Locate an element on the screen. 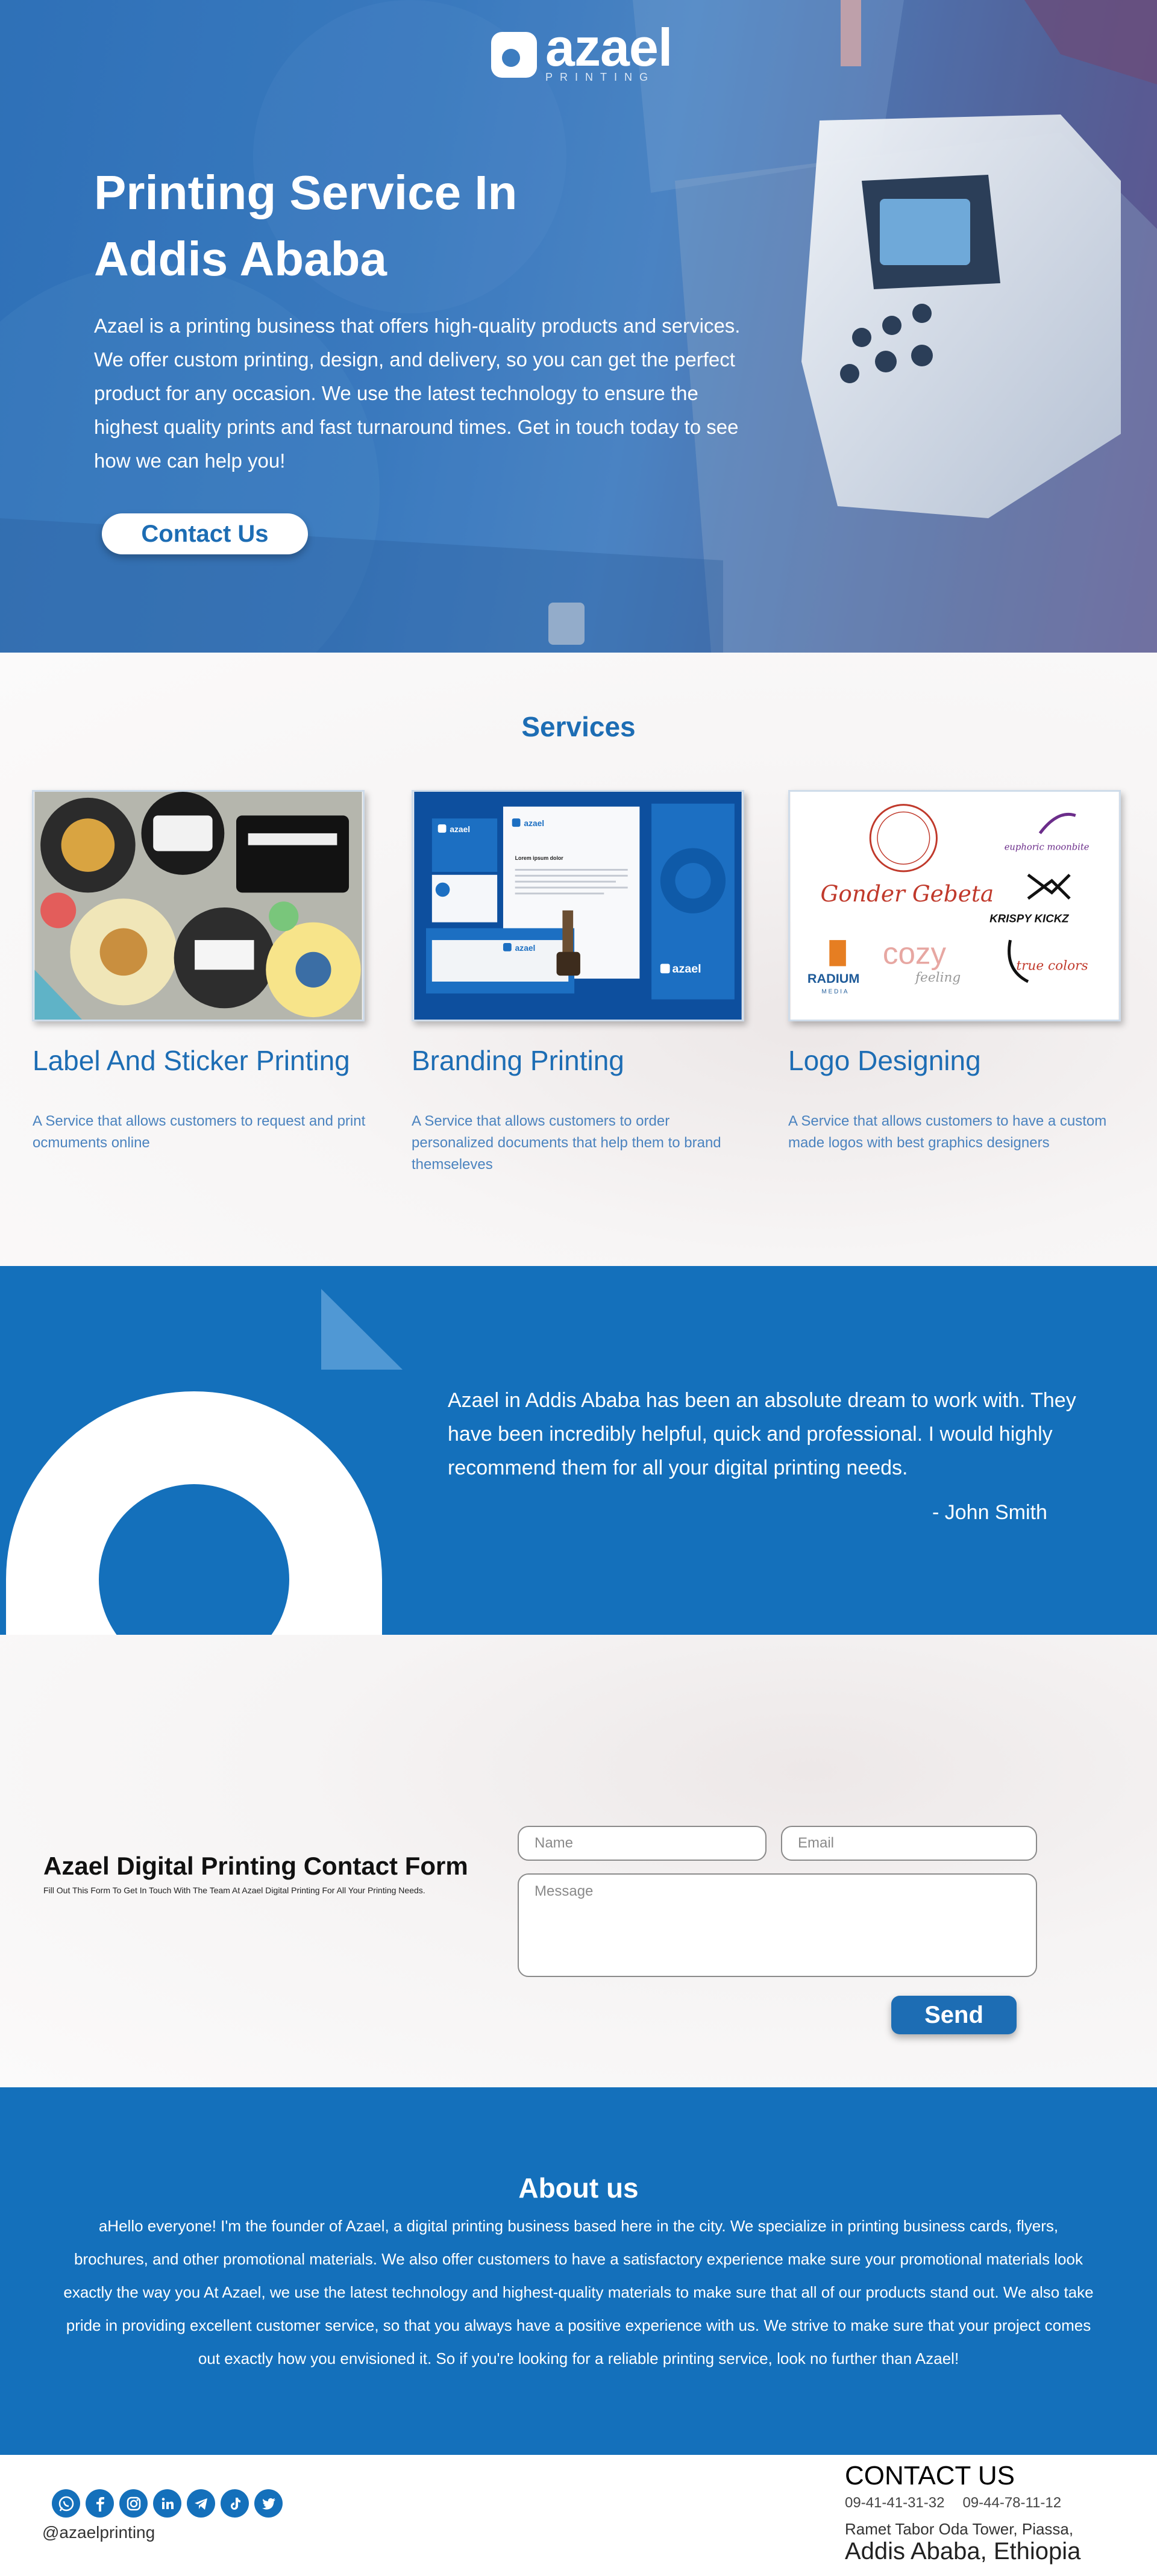 The image size is (1157, 2576). tiktok-icon is located at coordinates (235, 2503).